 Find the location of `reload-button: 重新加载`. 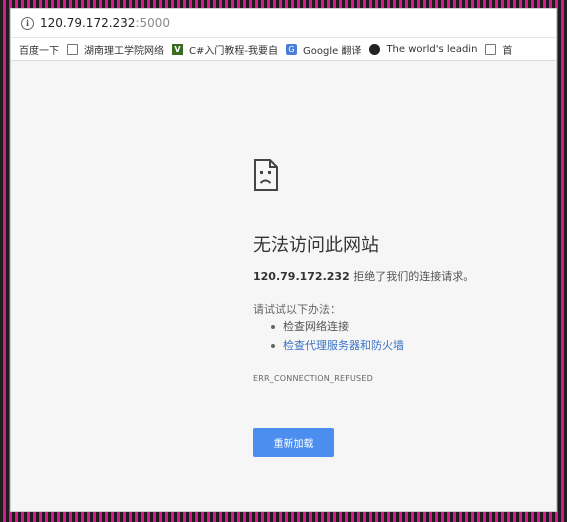

reload-button: 重新加载 is located at coordinates (293, 442).